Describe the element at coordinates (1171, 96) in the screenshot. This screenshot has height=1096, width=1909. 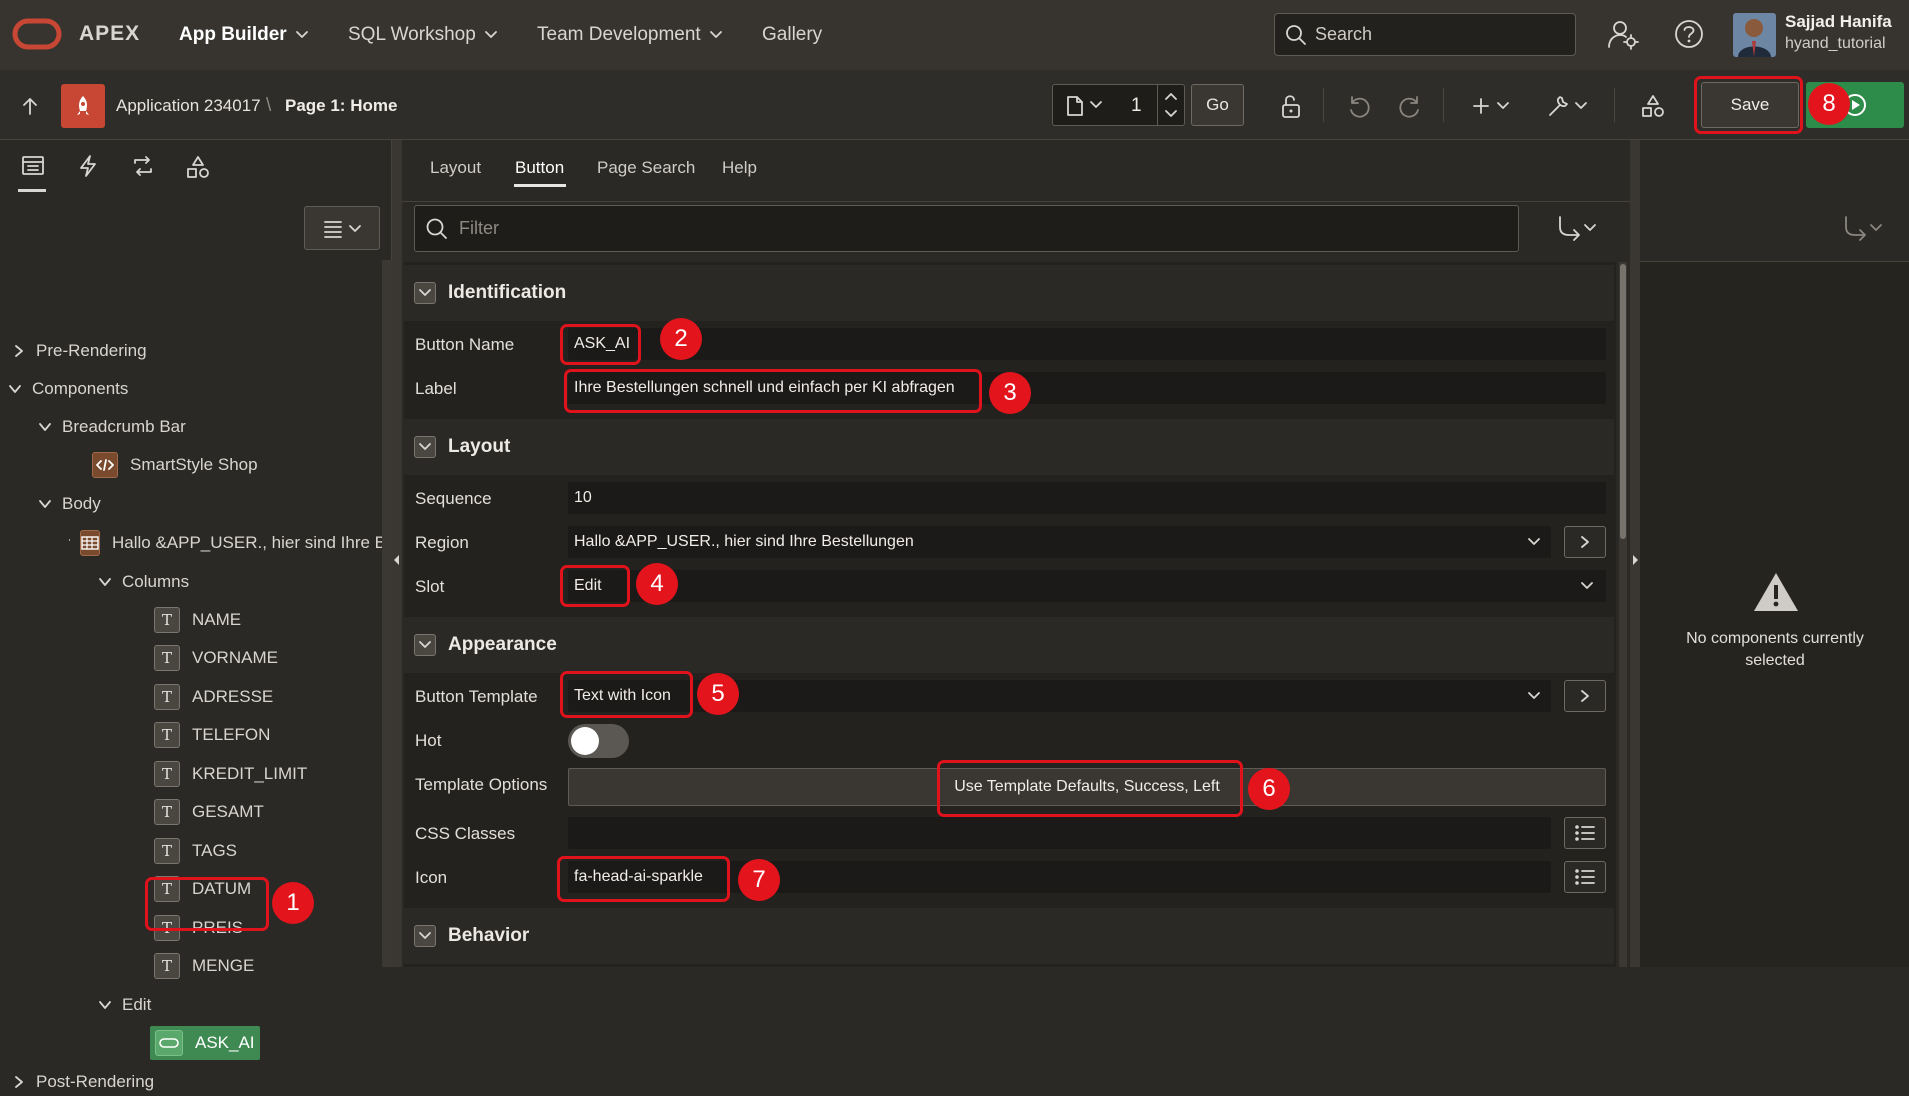
I see `increment-icon` at that location.